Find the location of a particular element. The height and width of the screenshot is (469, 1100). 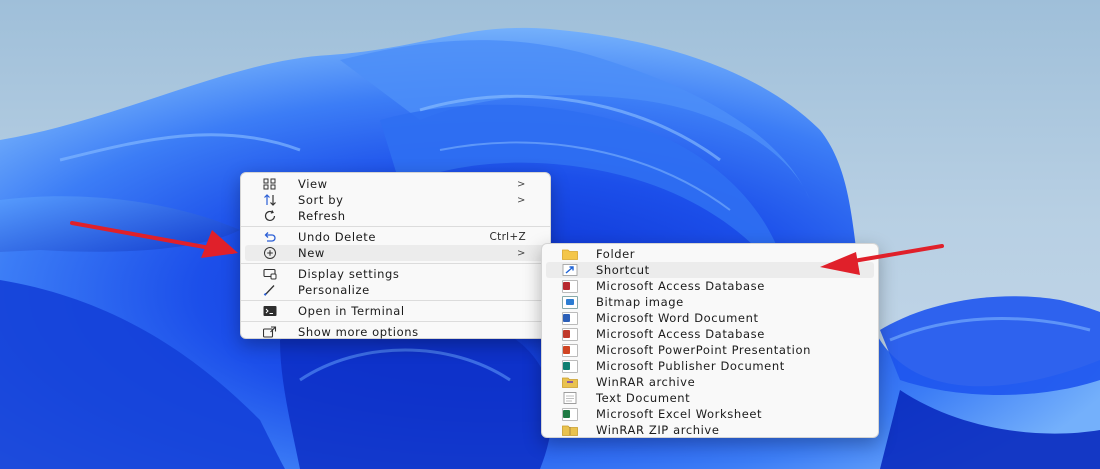

submenu-item-word-document: Microsoft Word Document is located at coordinates (710, 318).